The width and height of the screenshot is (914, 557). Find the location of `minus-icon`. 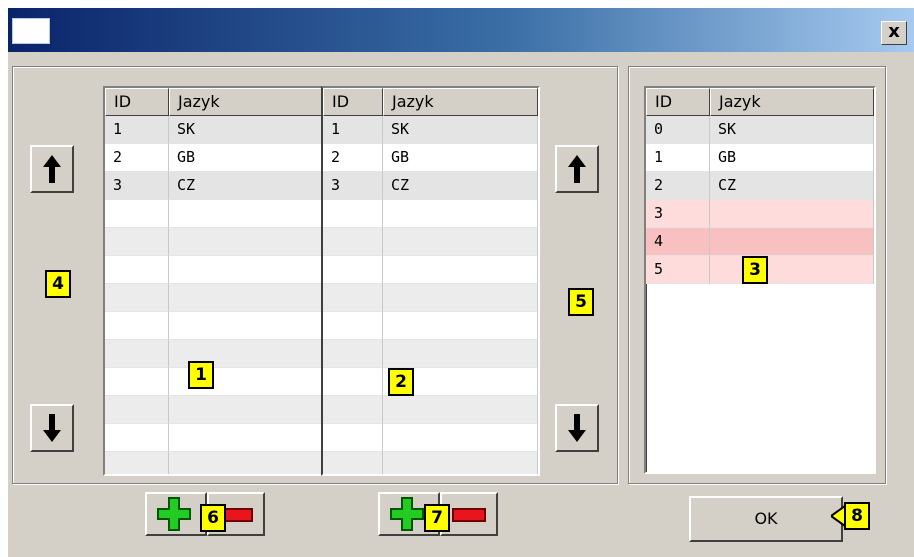

minus-icon is located at coordinates (469, 515).